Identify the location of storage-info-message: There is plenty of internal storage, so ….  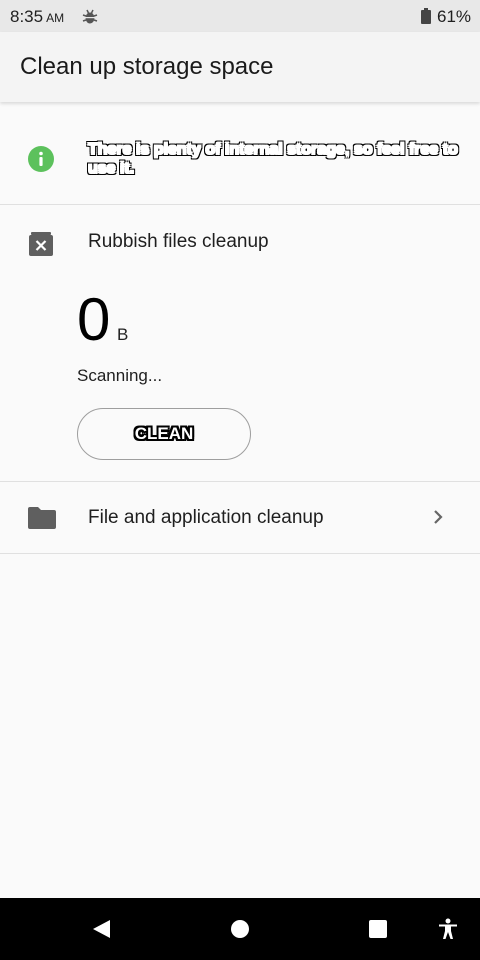
(273, 159).